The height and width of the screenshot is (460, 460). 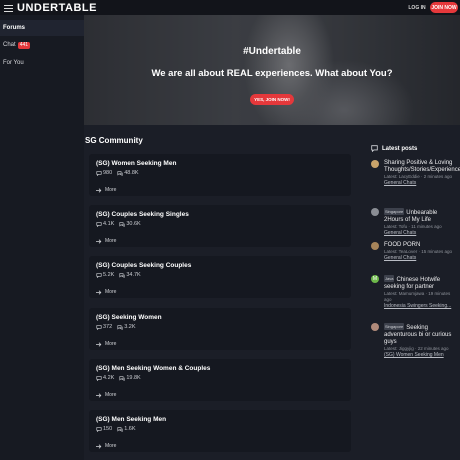 I want to click on avatar-letter: M, so click(x=375, y=279).